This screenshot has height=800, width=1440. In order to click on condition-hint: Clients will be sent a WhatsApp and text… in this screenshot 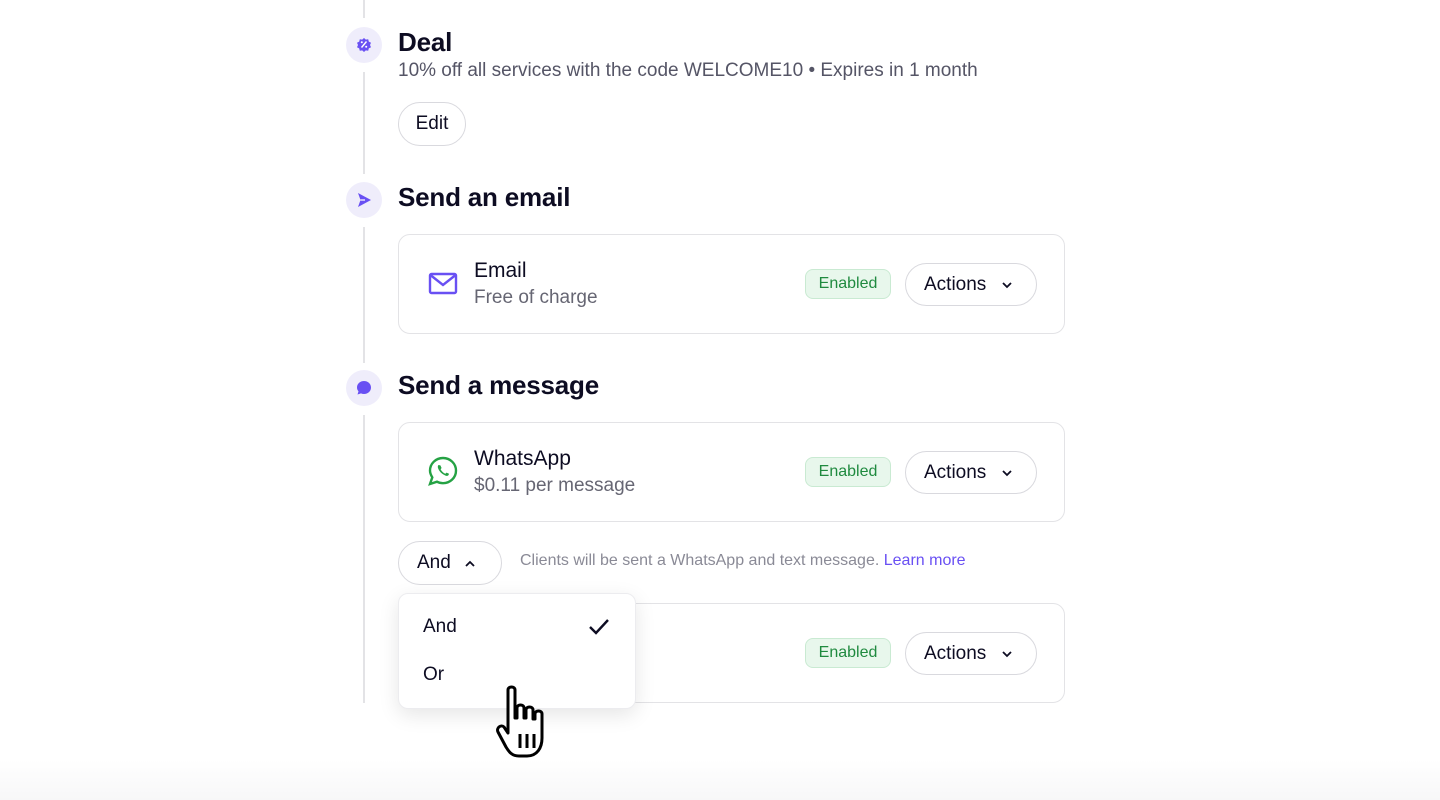, I will do `click(743, 561)`.